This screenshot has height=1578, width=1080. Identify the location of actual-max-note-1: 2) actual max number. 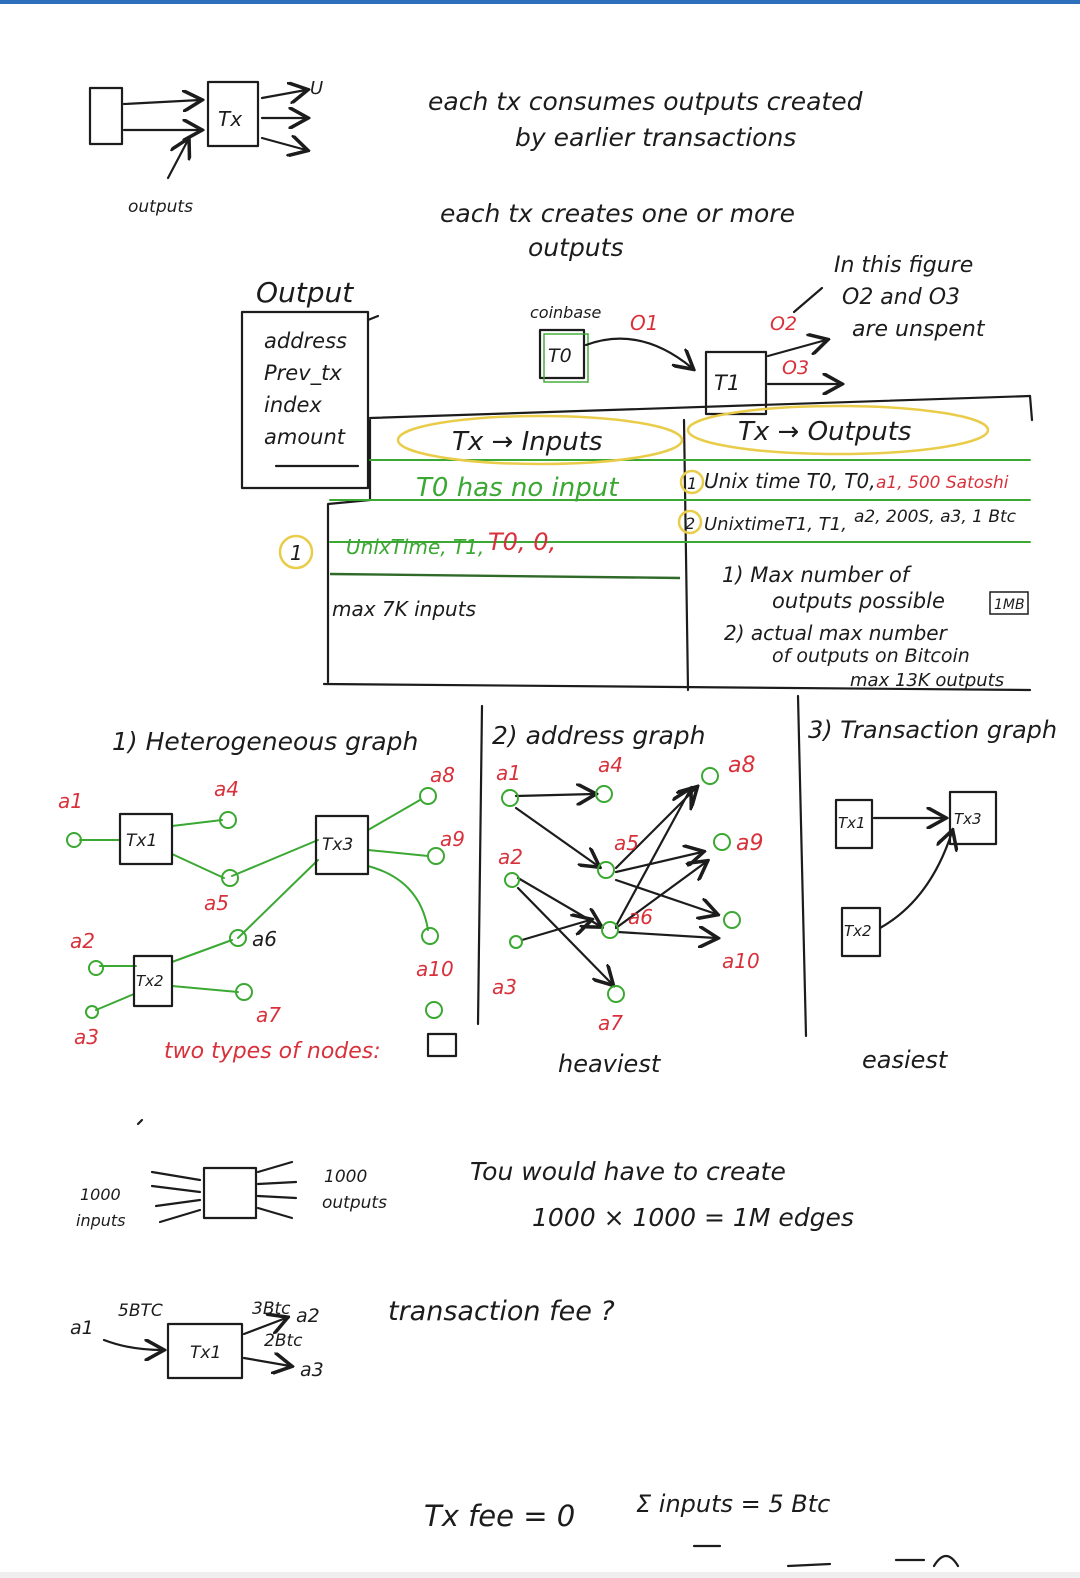
(836, 633).